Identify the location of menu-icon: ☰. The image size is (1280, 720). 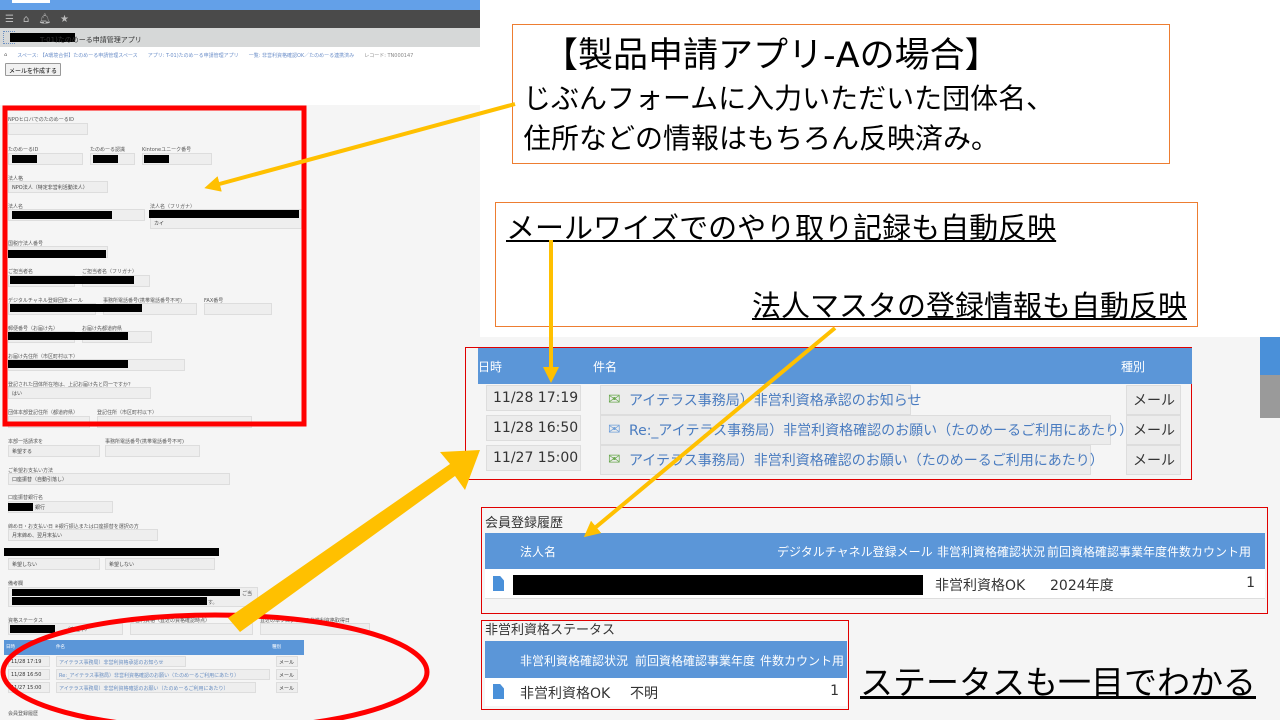
(9, 19).